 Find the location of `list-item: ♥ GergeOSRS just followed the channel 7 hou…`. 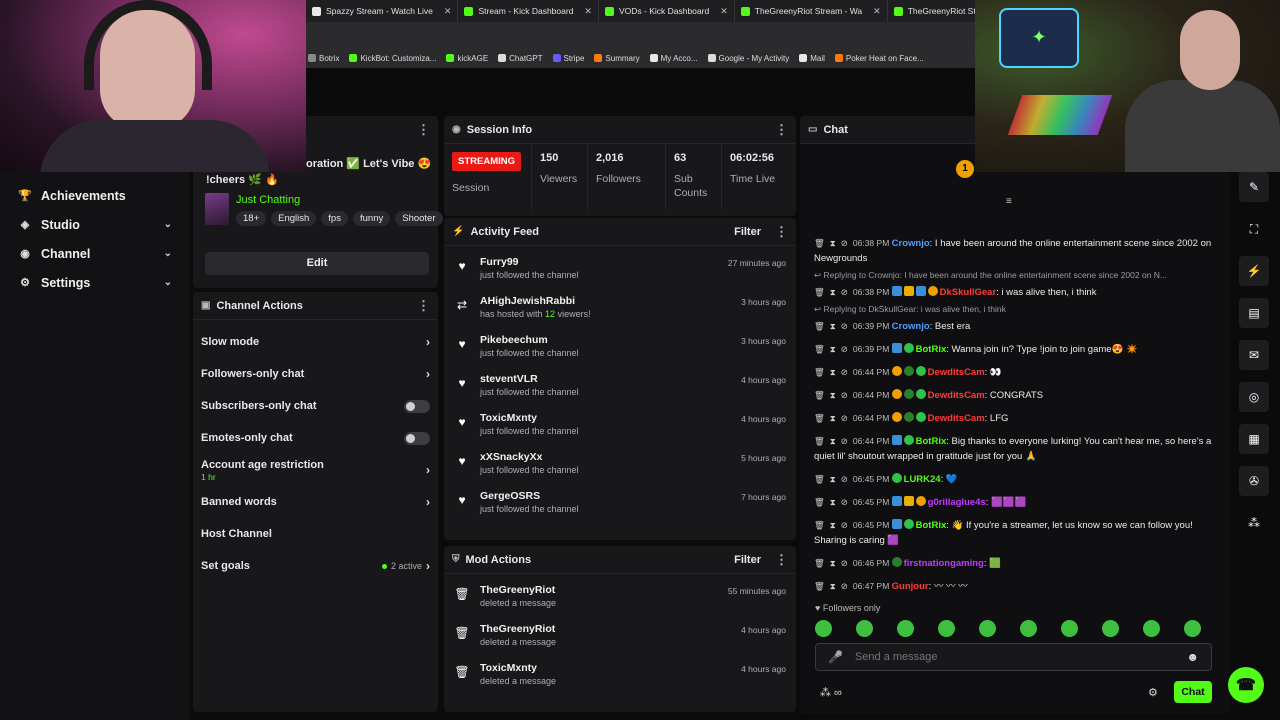

list-item: ♥ GergeOSRS just followed the channel 7 hou… is located at coordinates (620, 505).